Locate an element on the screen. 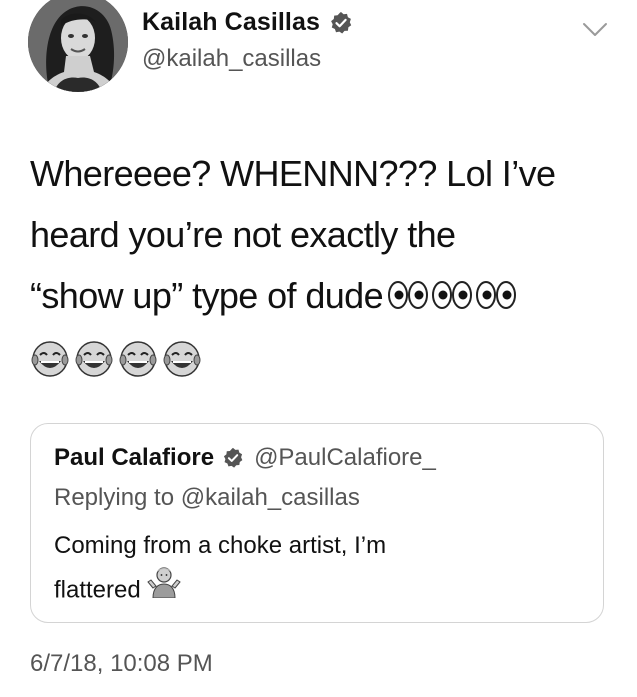  profile-photo-icon is located at coordinates (78, 46).